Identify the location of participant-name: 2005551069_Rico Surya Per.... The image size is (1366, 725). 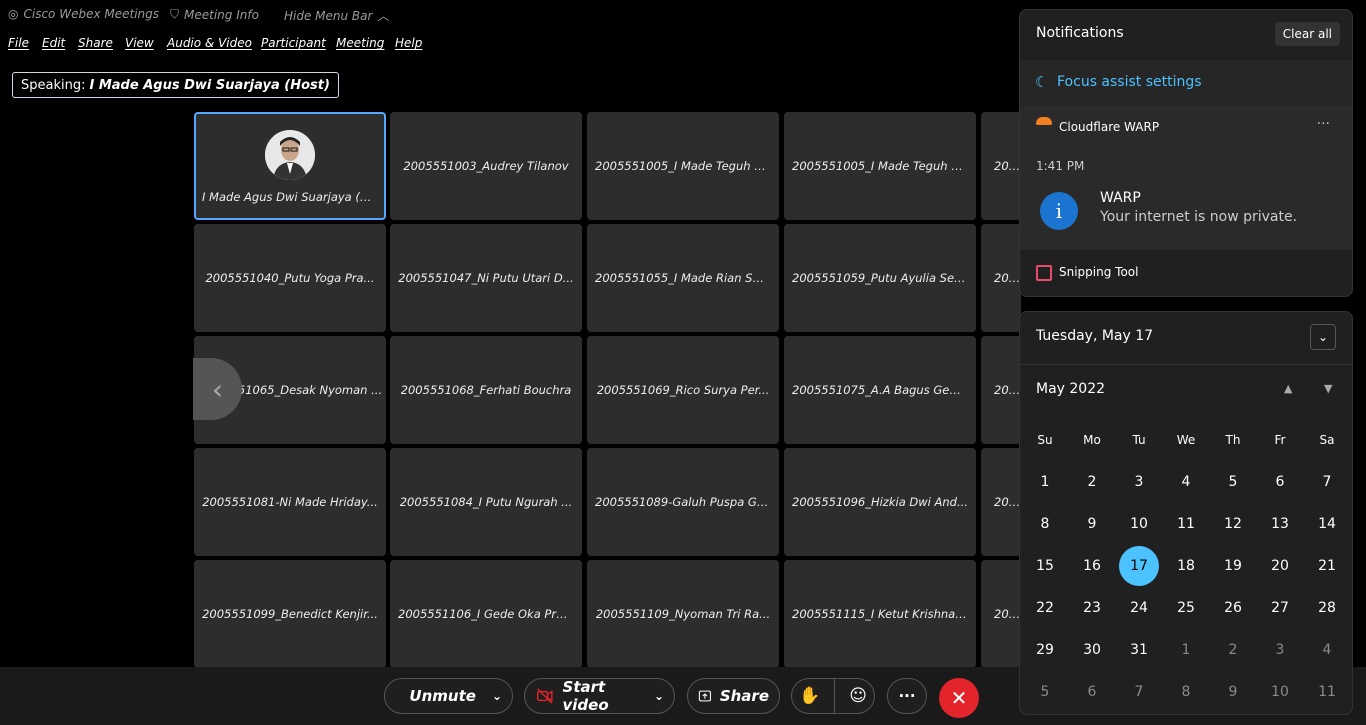
(683, 390).